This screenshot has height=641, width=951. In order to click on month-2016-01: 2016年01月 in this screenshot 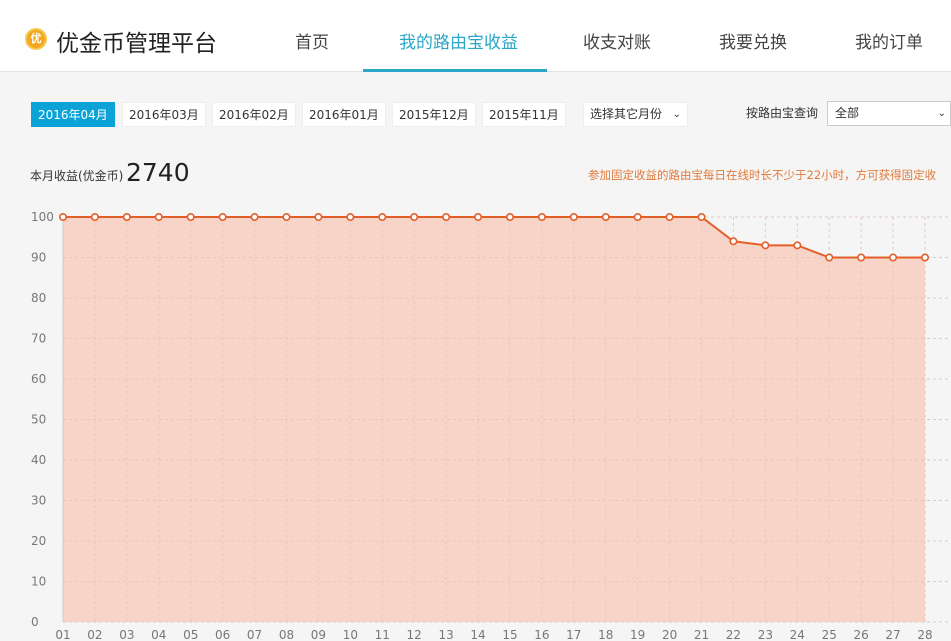, I will do `click(344, 114)`.